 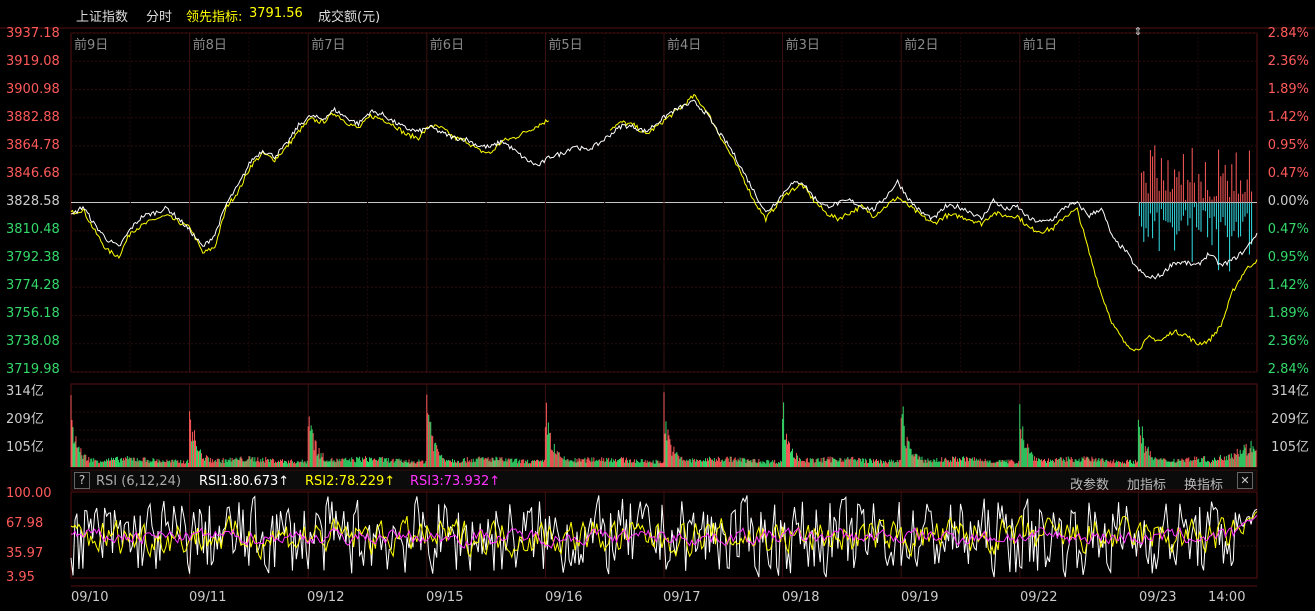 I want to click on date-label: 14:00, so click(x=1227, y=597).